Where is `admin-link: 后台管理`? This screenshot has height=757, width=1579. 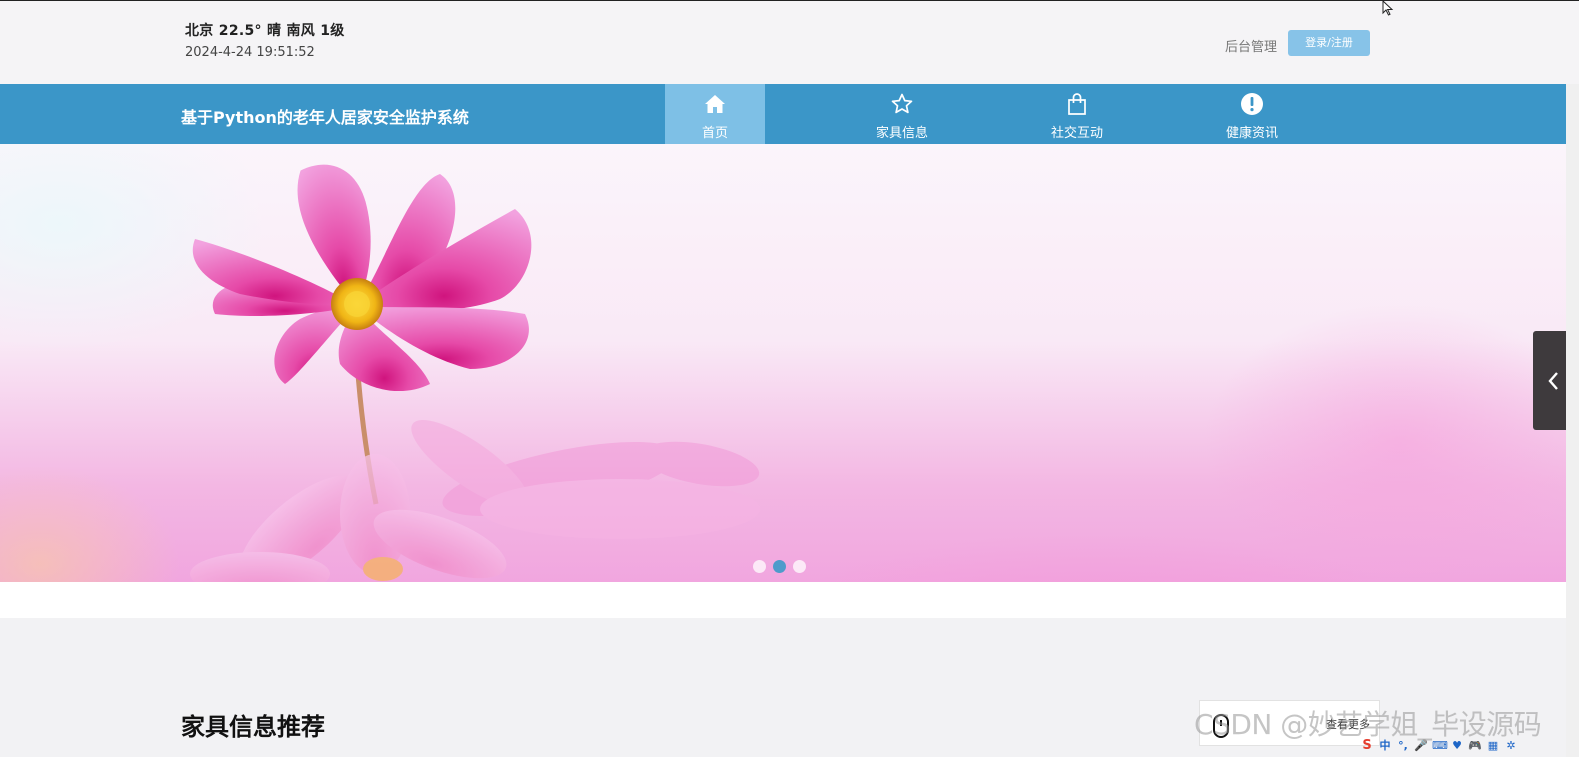 admin-link: 后台管理 is located at coordinates (1251, 45).